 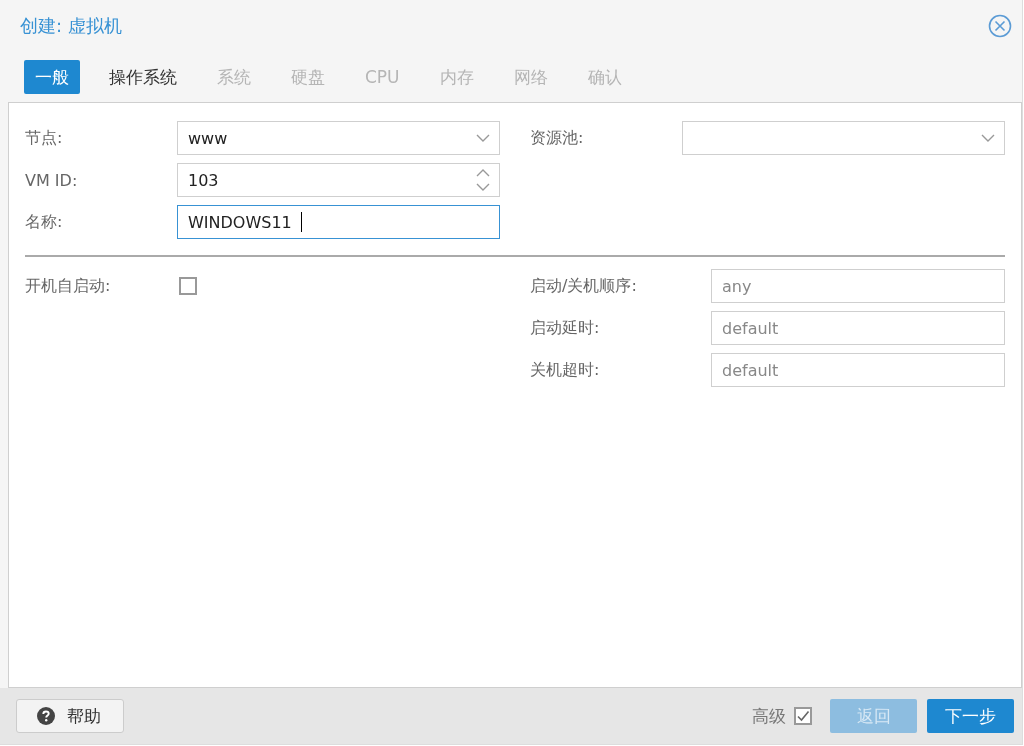 I want to click on input-field: WINDOWS11, so click(x=338, y=222).